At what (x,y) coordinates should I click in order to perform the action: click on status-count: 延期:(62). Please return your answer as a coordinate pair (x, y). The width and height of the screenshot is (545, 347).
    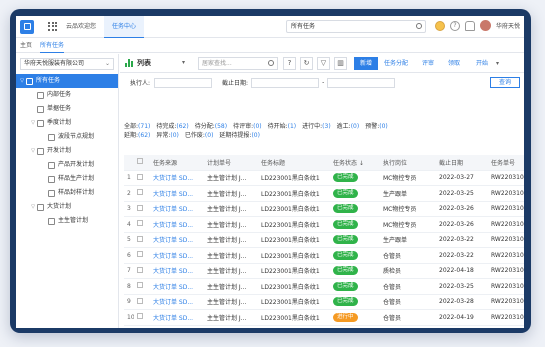
    Looking at the image, I should click on (137, 135).